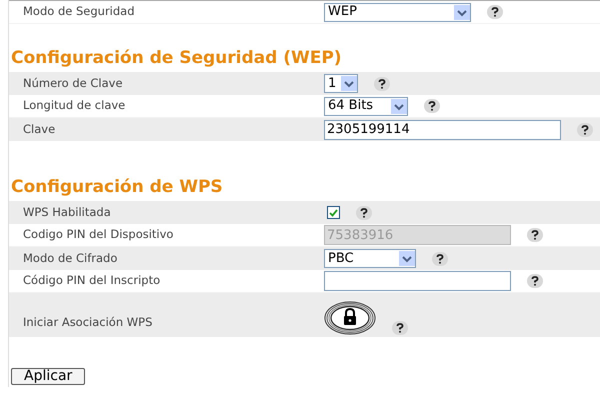 The image size is (600, 400). What do you see at coordinates (397, 12) in the screenshot?
I see `select-field: WEP` at bounding box center [397, 12].